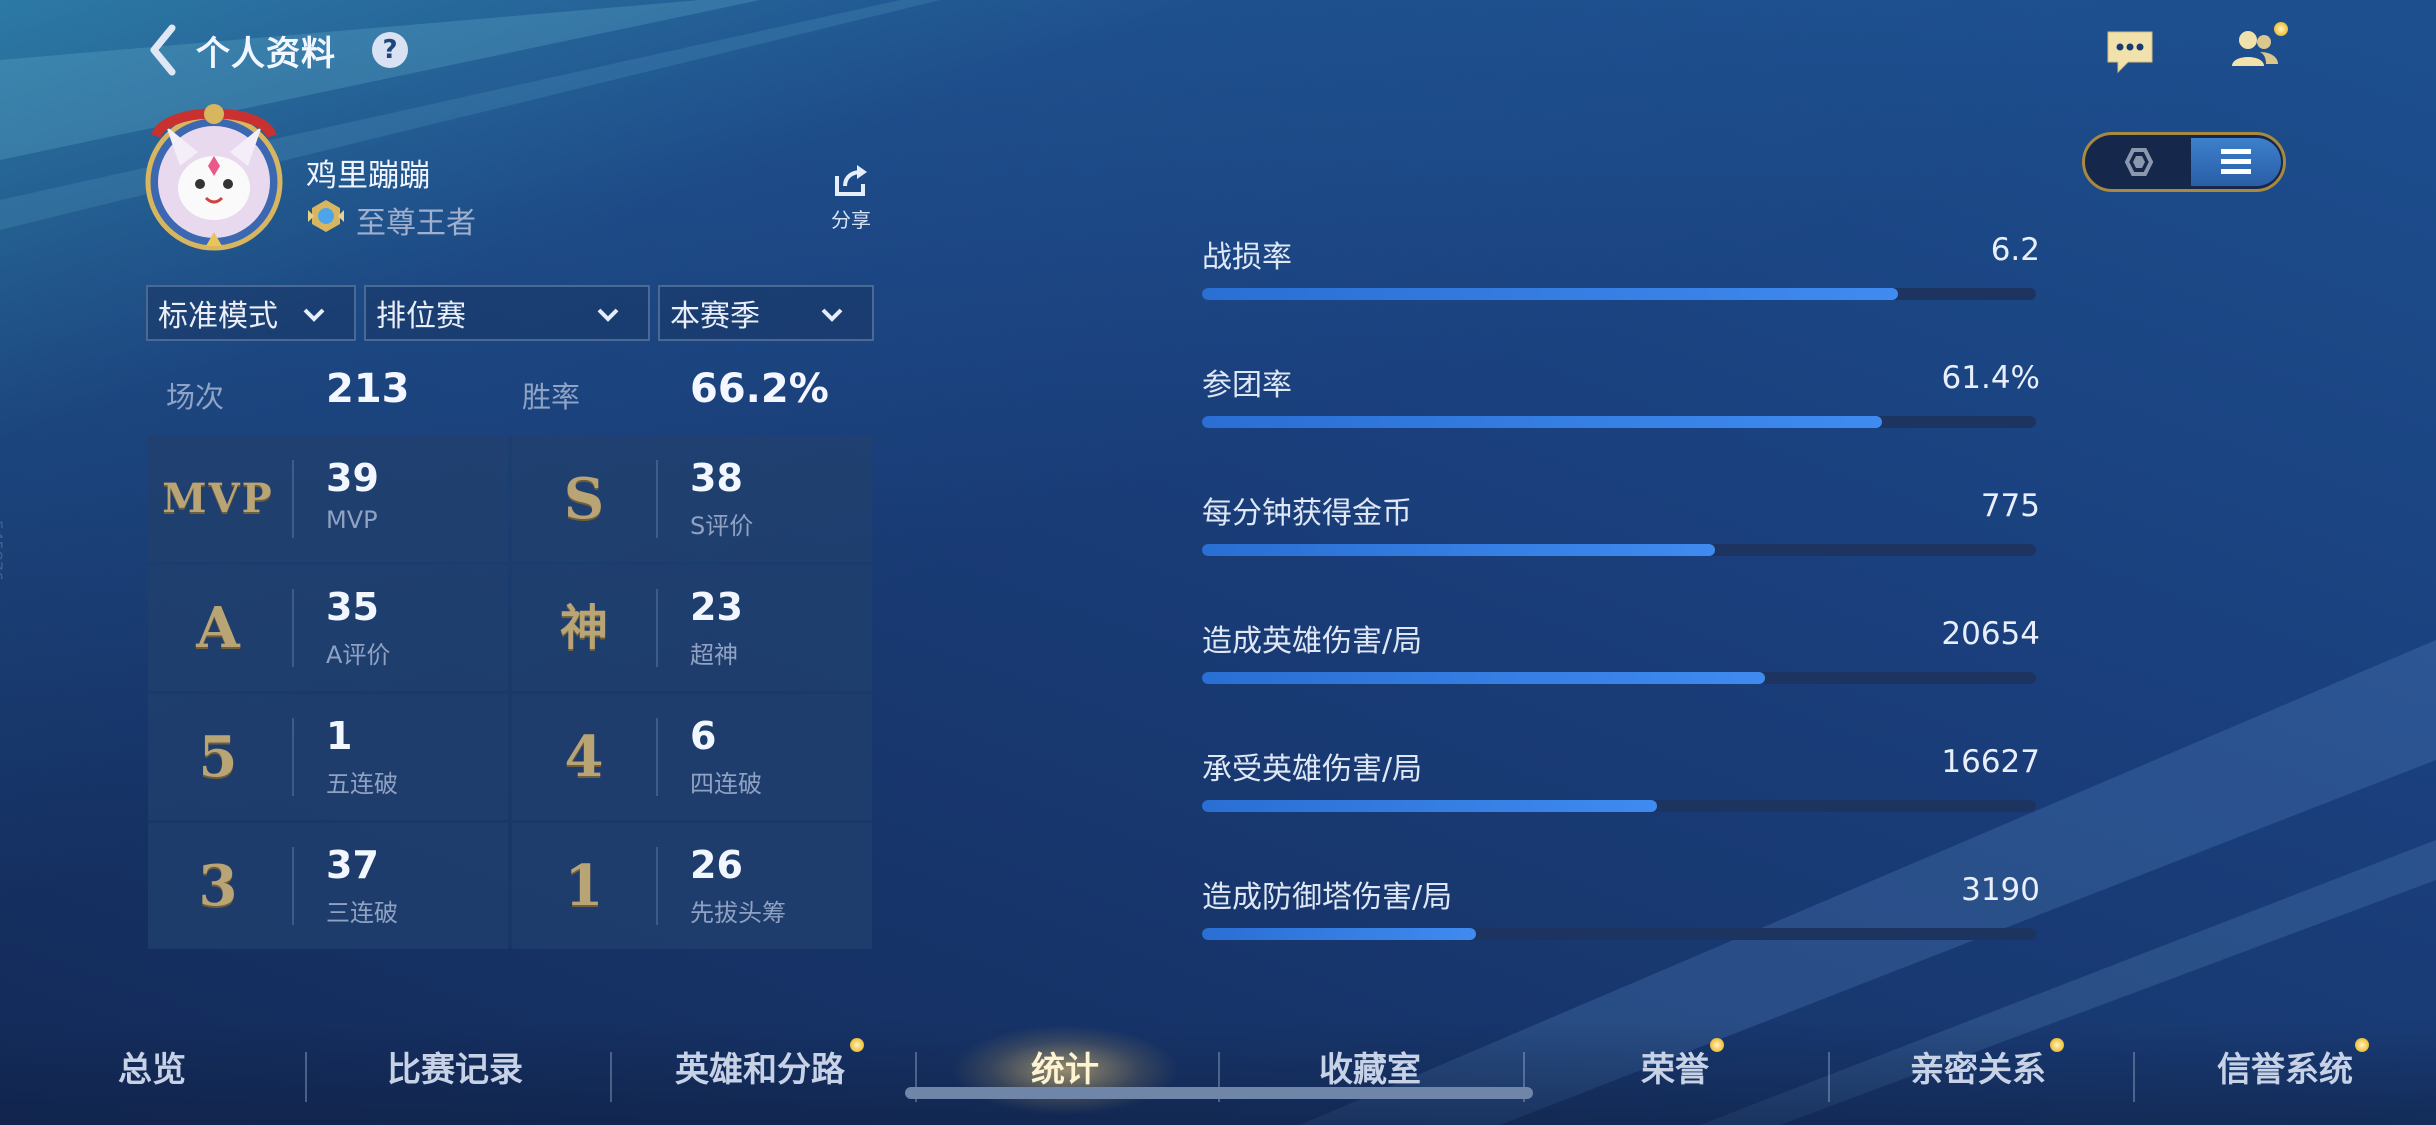 This screenshot has width=2436, height=1125. What do you see at coordinates (266, 54) in the screenshot?
I see `page-title: 个人资料` at bounding box center [266, 54].